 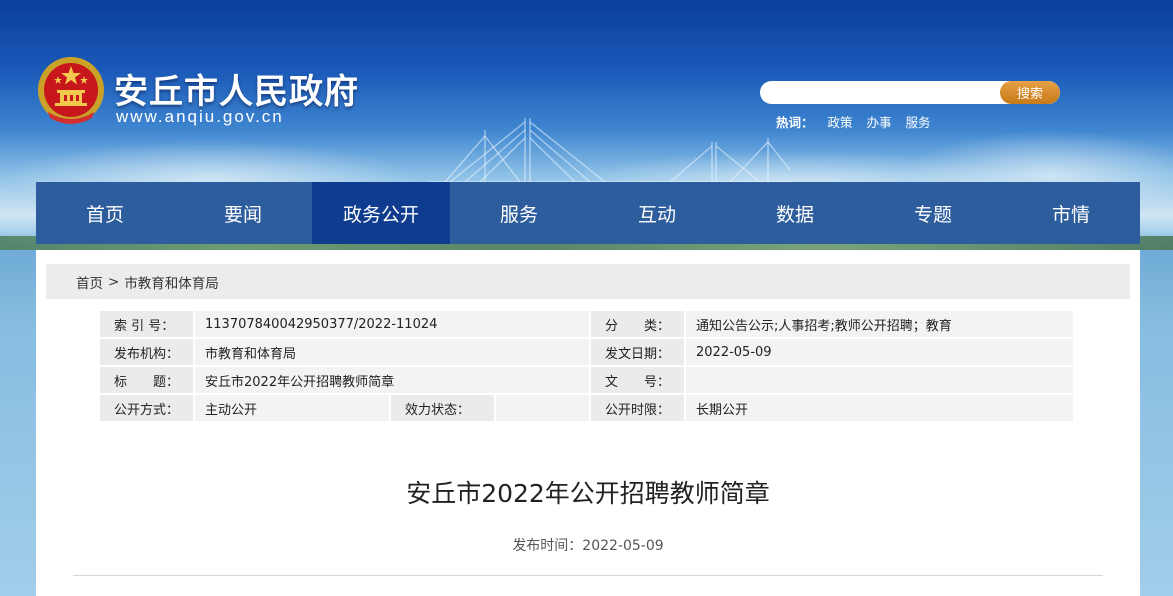 What do you see at coordinates (588, 493) in the screenshot?
I see `article-title: 安丘市2022年公开招聘教师简章` at bounding box center [588, 493].